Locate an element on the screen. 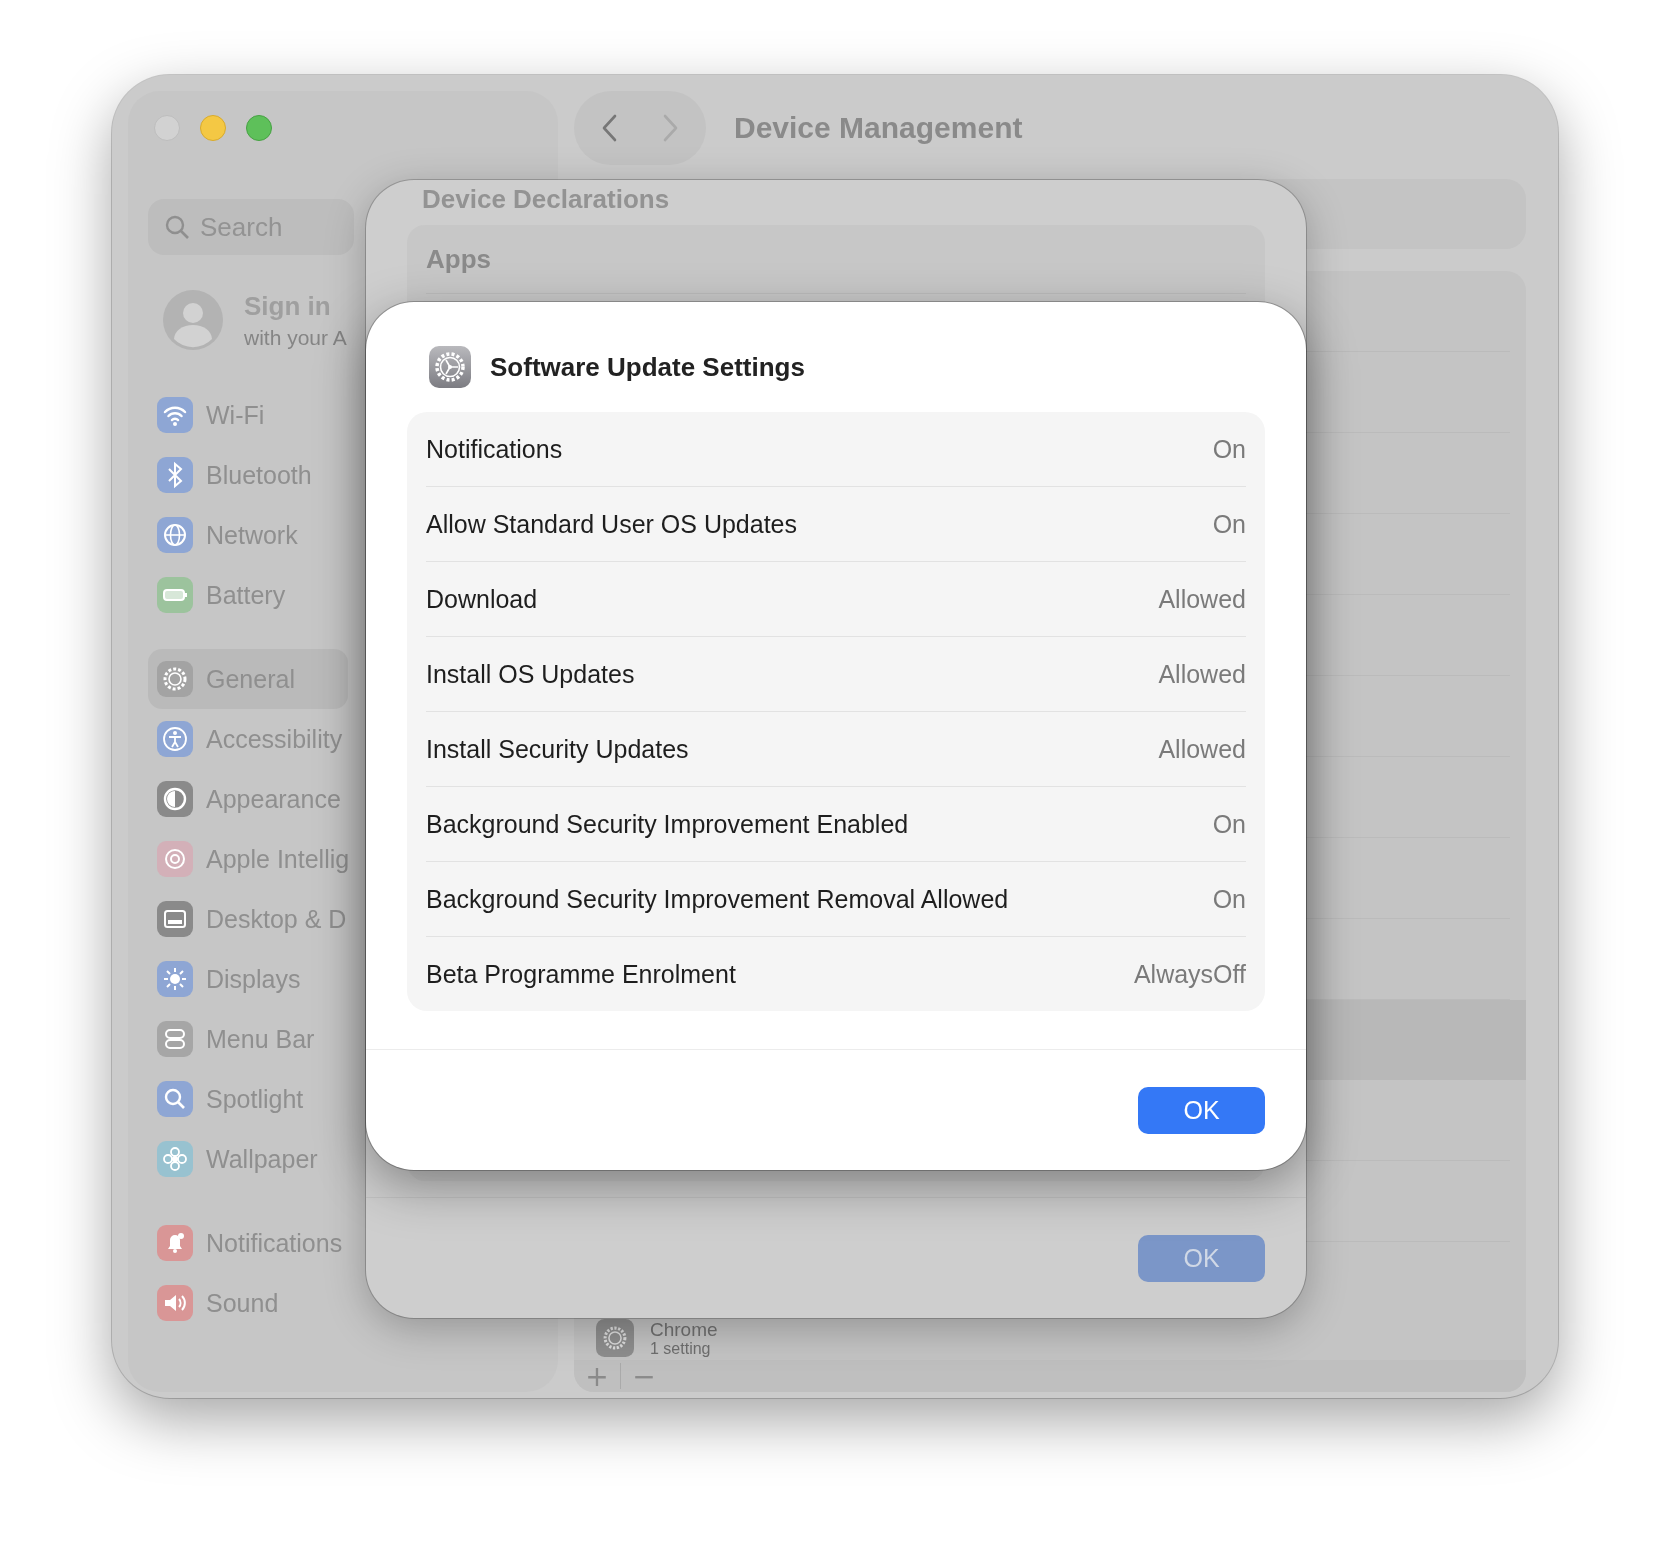 The width and height of the screenshot is (1670, 1546). bluetooth-icon is located at coordinates (175, 475).